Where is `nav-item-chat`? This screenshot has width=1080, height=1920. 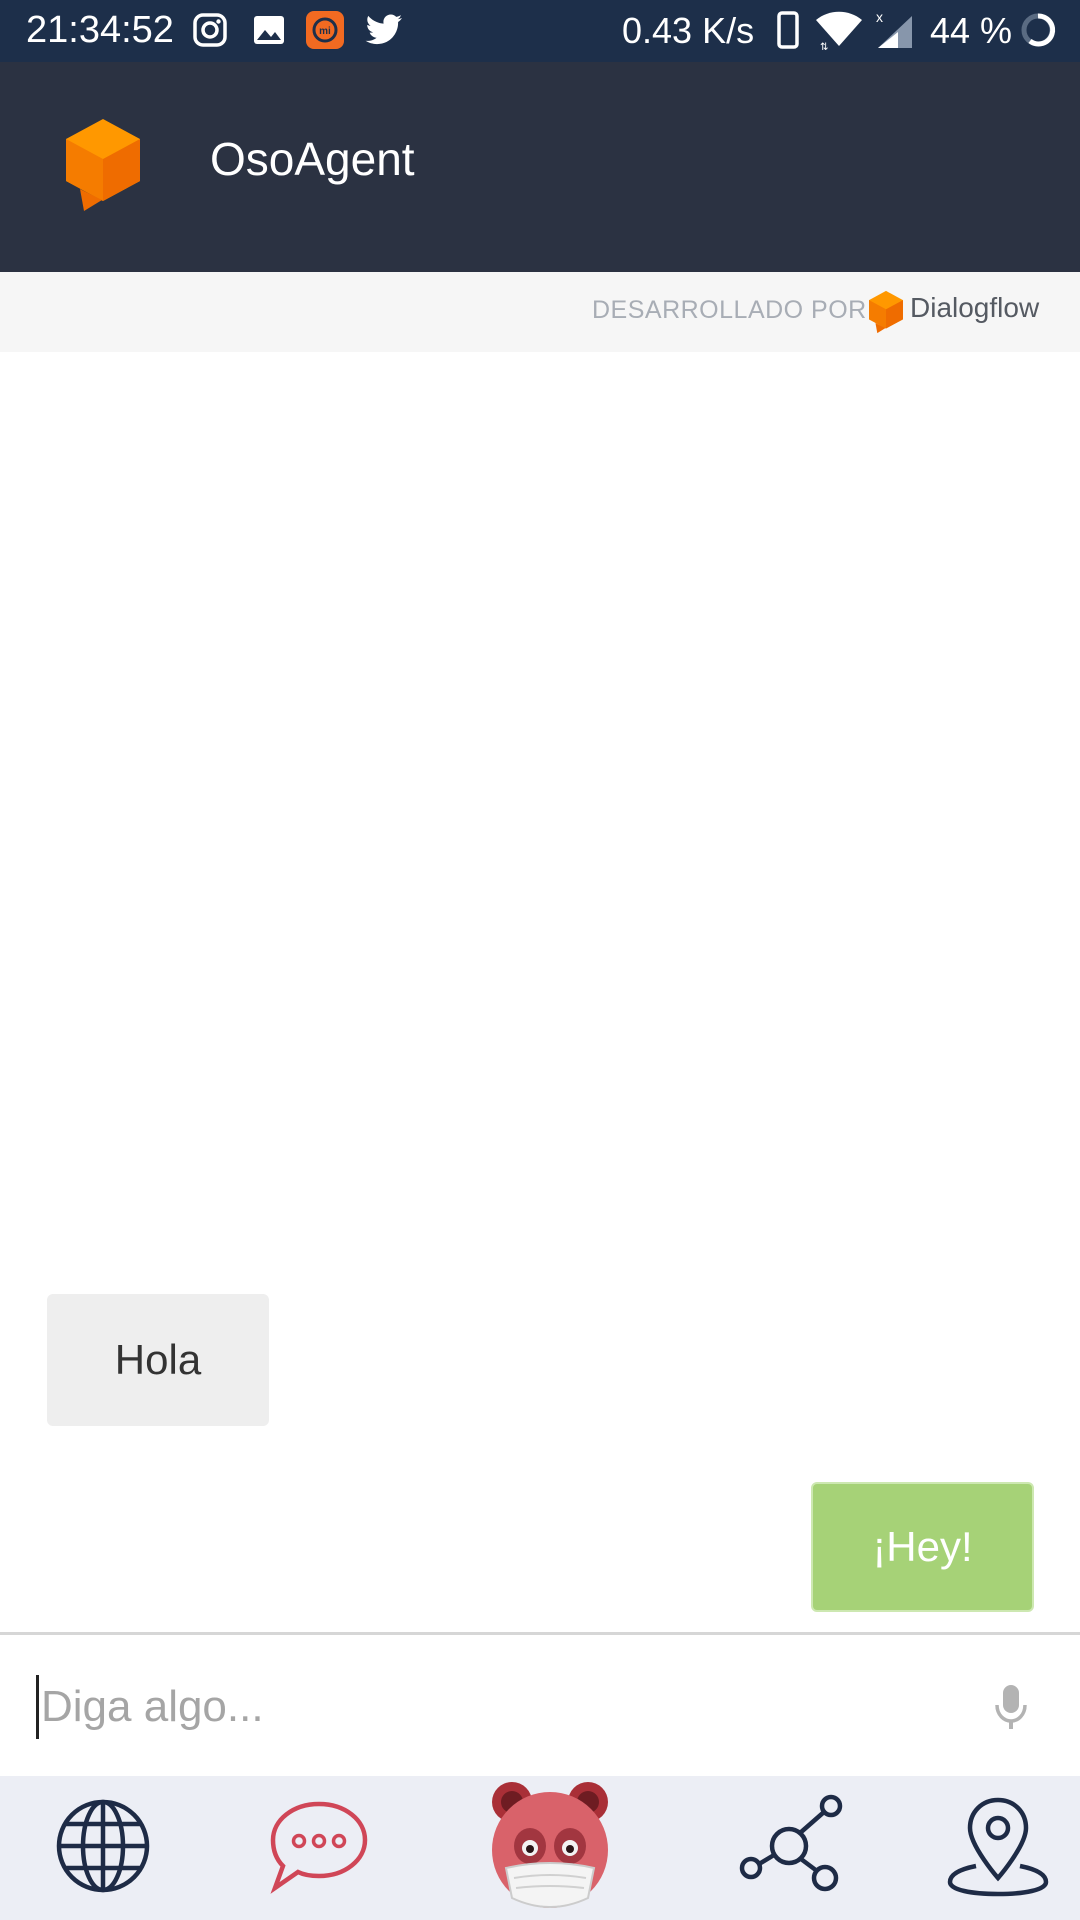 nav-item-chat is located at coordinates (319, 1848).